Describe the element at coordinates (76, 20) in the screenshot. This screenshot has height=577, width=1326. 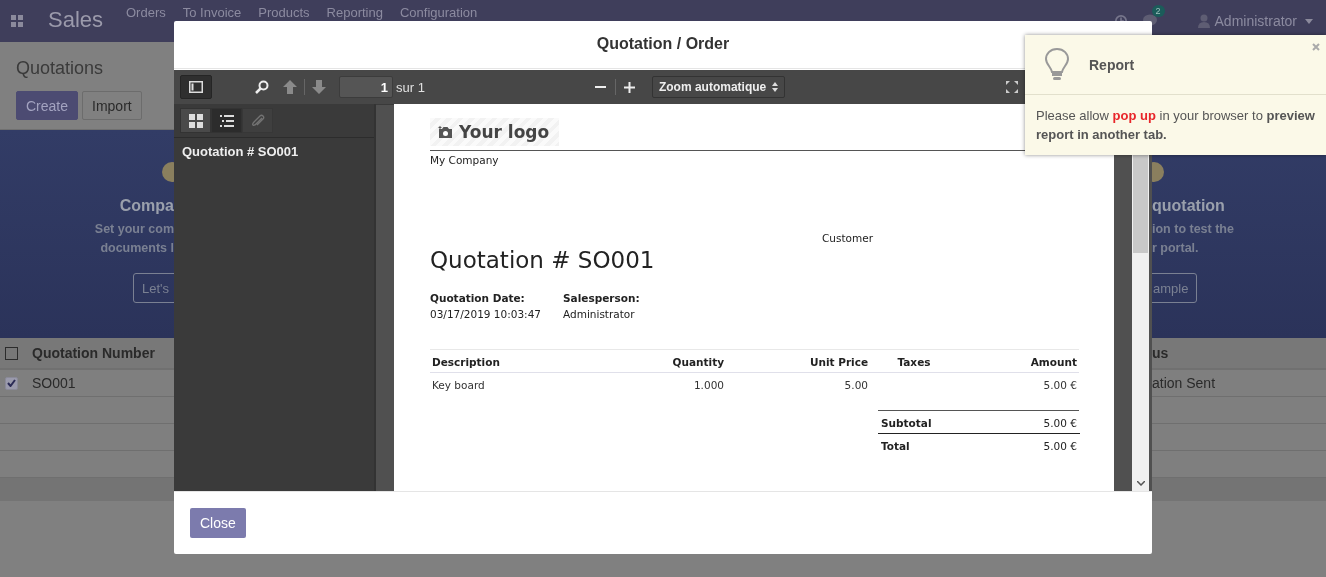
I see `app-name: Sales` at that location.